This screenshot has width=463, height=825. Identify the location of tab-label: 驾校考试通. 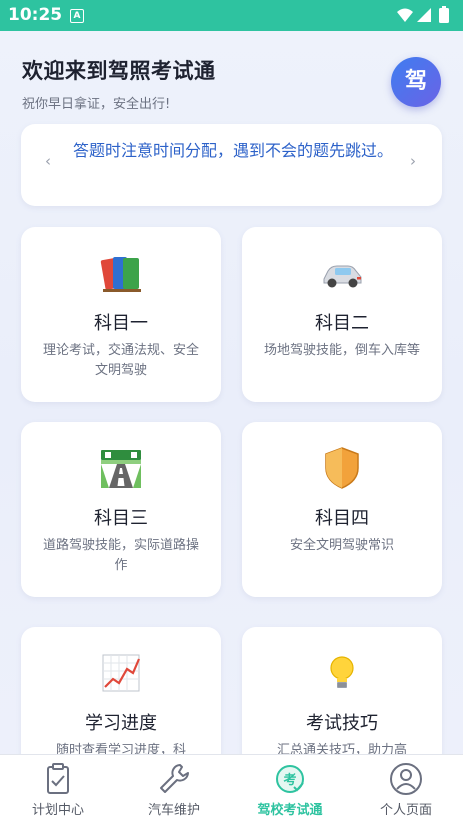
(290, 810).